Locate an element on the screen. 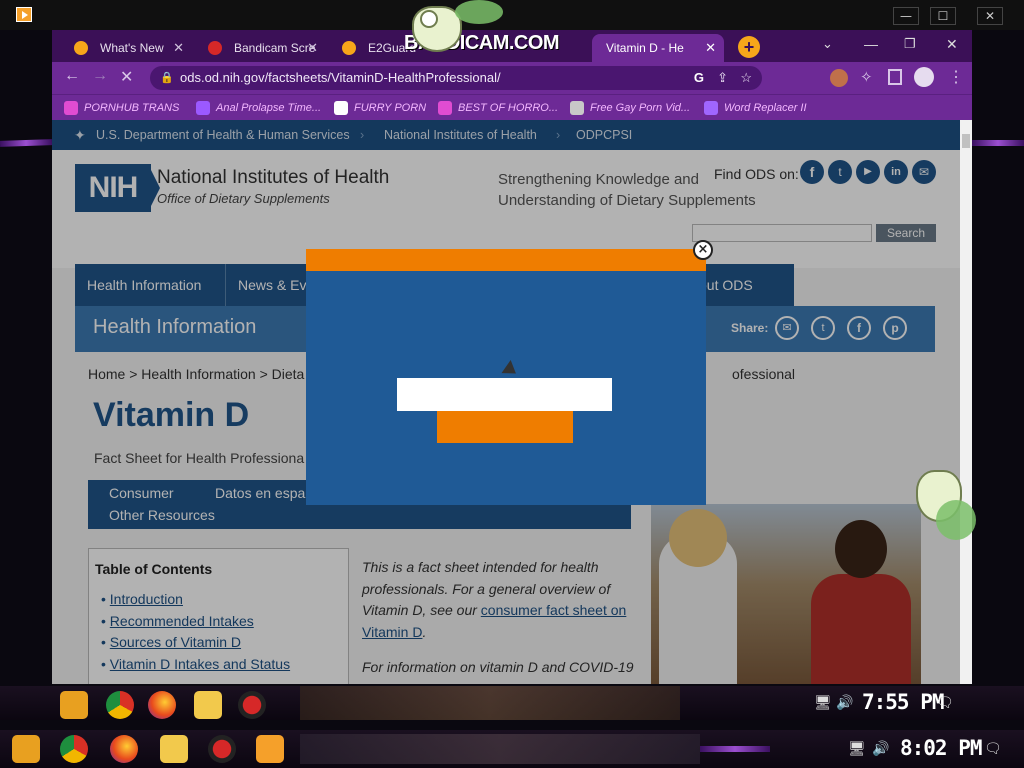 This screenshot has width=1024, height=768. popup-text-input is located at coordinates (504, 394).